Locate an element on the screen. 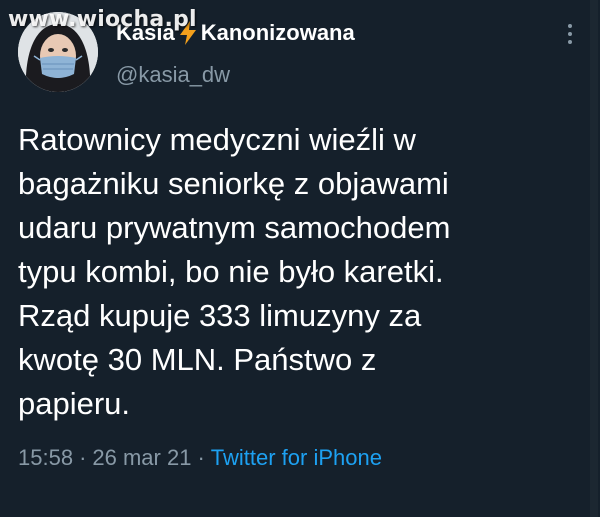 Image resolution: width=600 pixels, height=517 pixels. scrollbar is located at coordinates (594, 258).